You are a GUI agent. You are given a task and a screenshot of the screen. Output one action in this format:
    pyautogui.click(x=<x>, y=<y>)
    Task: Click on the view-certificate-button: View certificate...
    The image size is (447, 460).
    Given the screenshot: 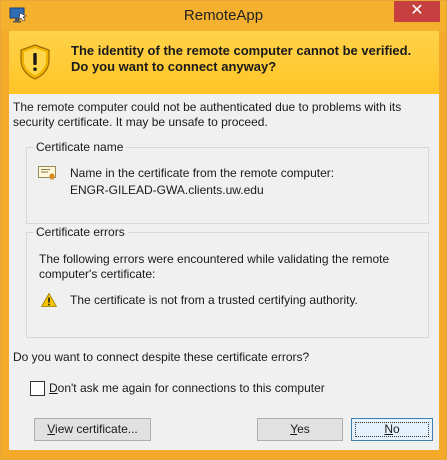 What is the action you would take?
    pyautogui.click(x=92, y=429)
    